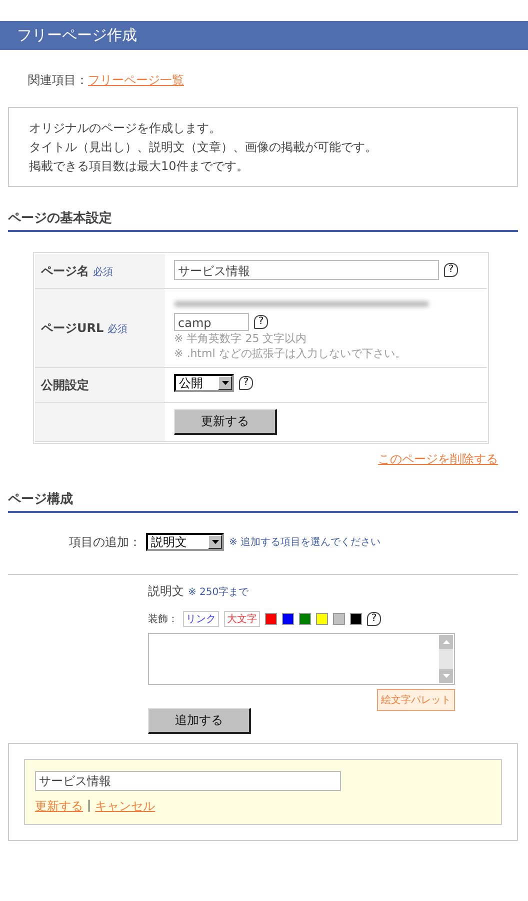 The image size is (528, 901). I want to click on text-area, so click(301, 659).